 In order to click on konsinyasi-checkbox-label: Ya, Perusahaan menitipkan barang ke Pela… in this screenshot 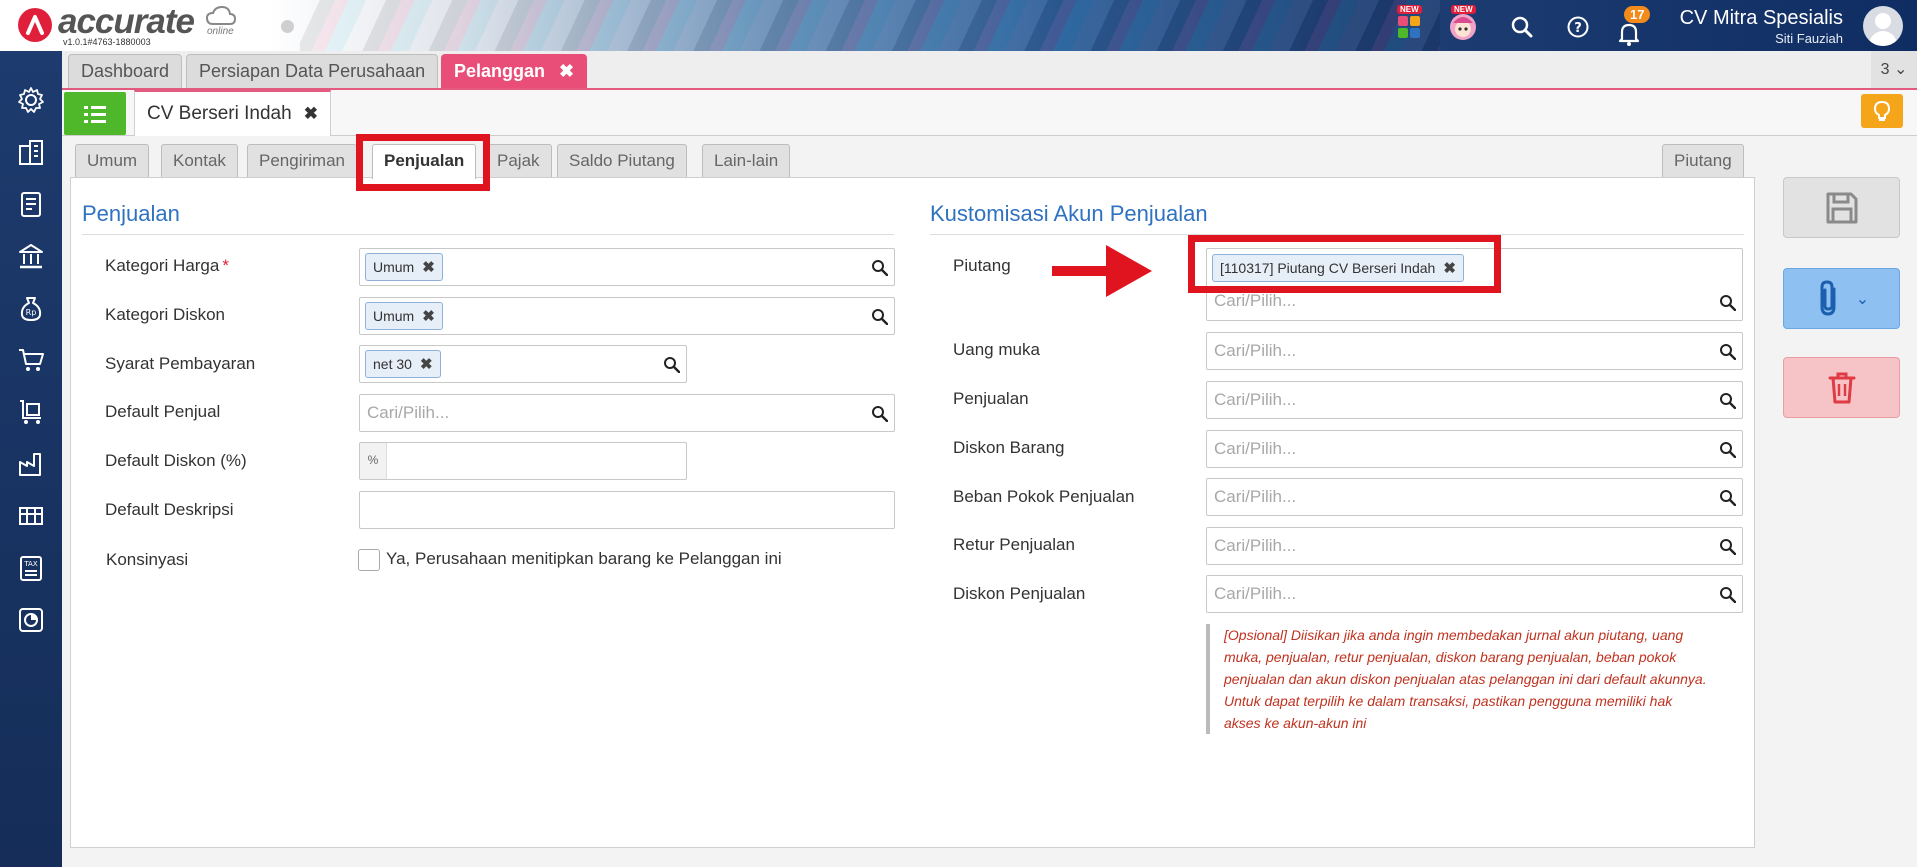, I will do `click(584, 559)`.